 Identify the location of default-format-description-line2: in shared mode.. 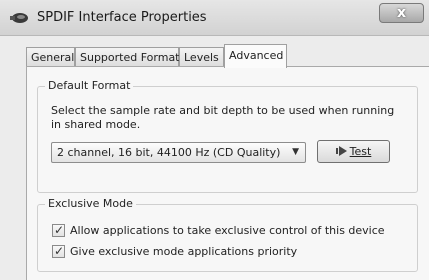
(96, 124).